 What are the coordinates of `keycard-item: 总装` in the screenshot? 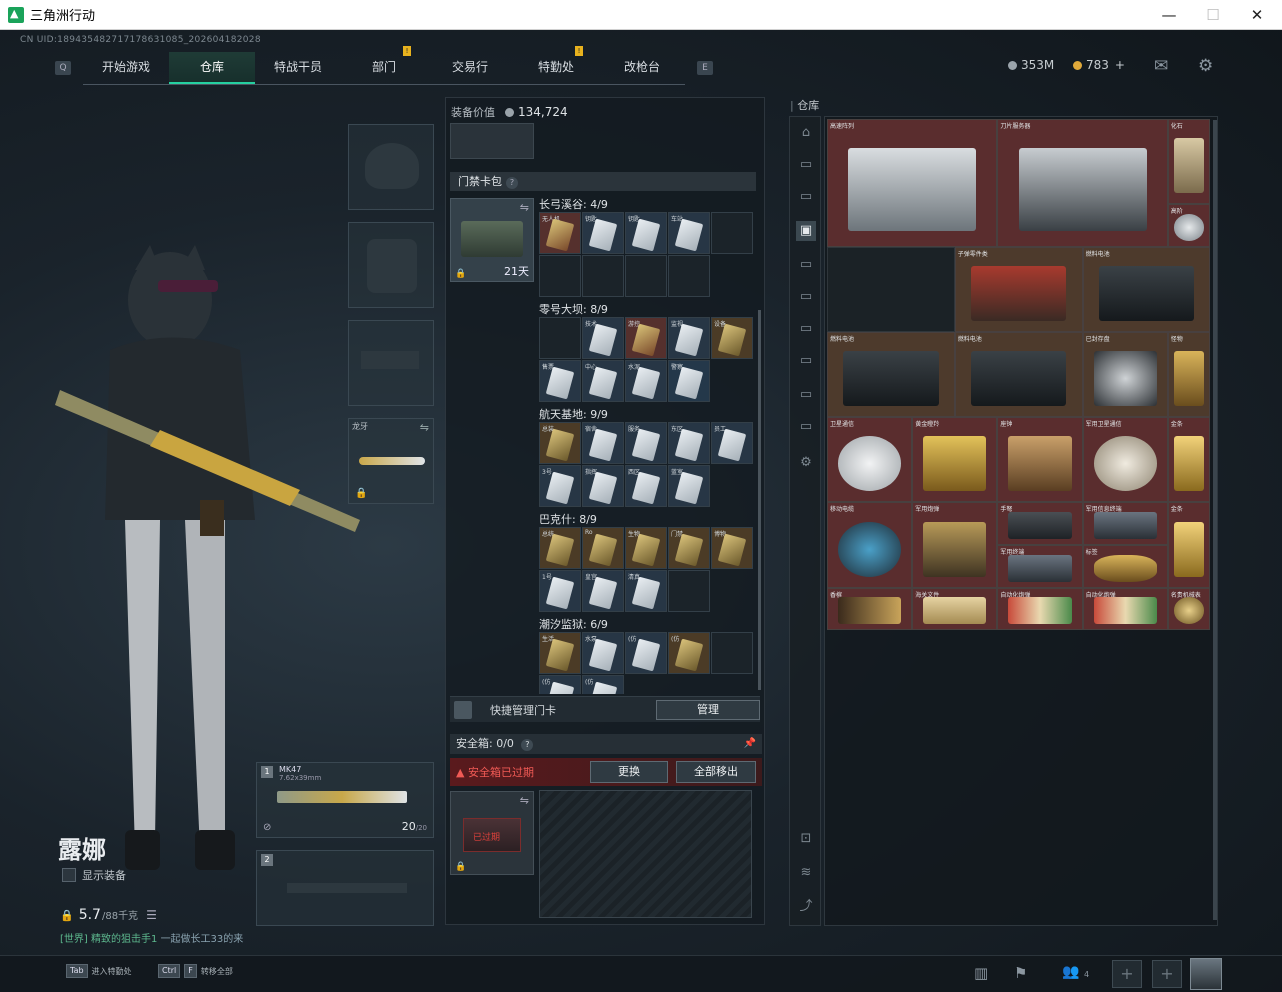 It's located at (560, 443).